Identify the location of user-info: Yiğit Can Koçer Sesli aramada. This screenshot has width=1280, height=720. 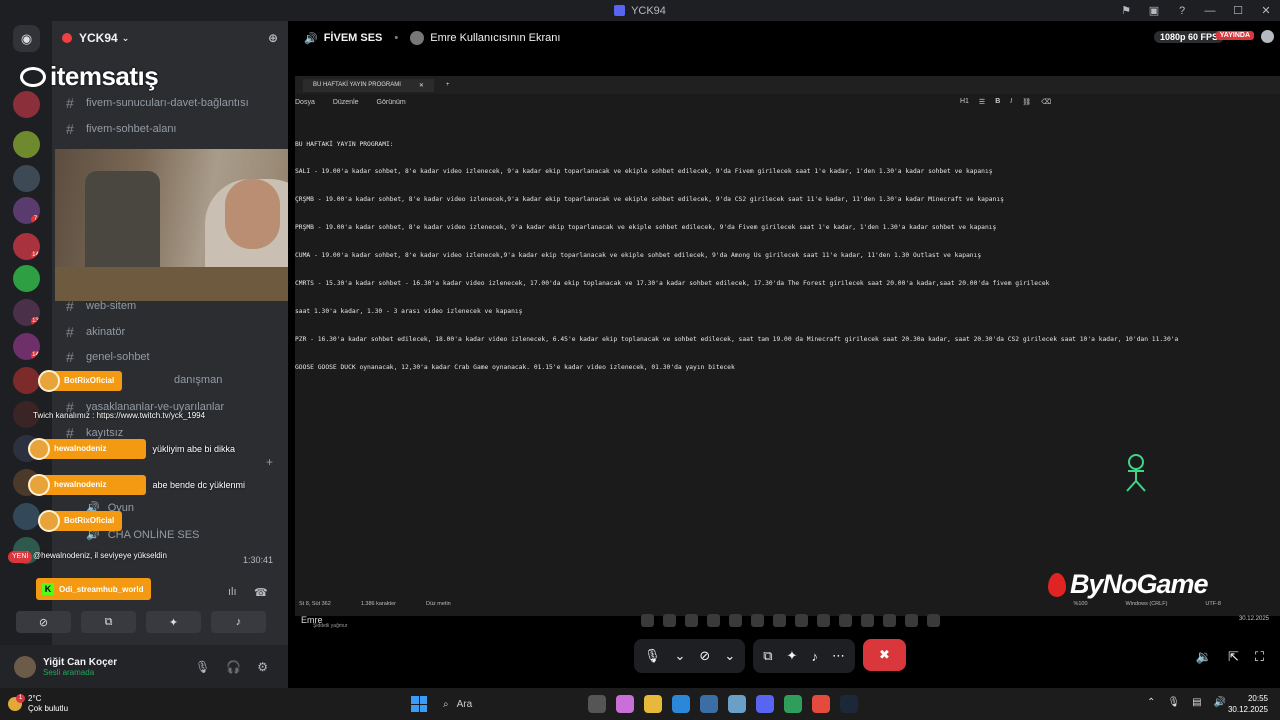
(80, 667).